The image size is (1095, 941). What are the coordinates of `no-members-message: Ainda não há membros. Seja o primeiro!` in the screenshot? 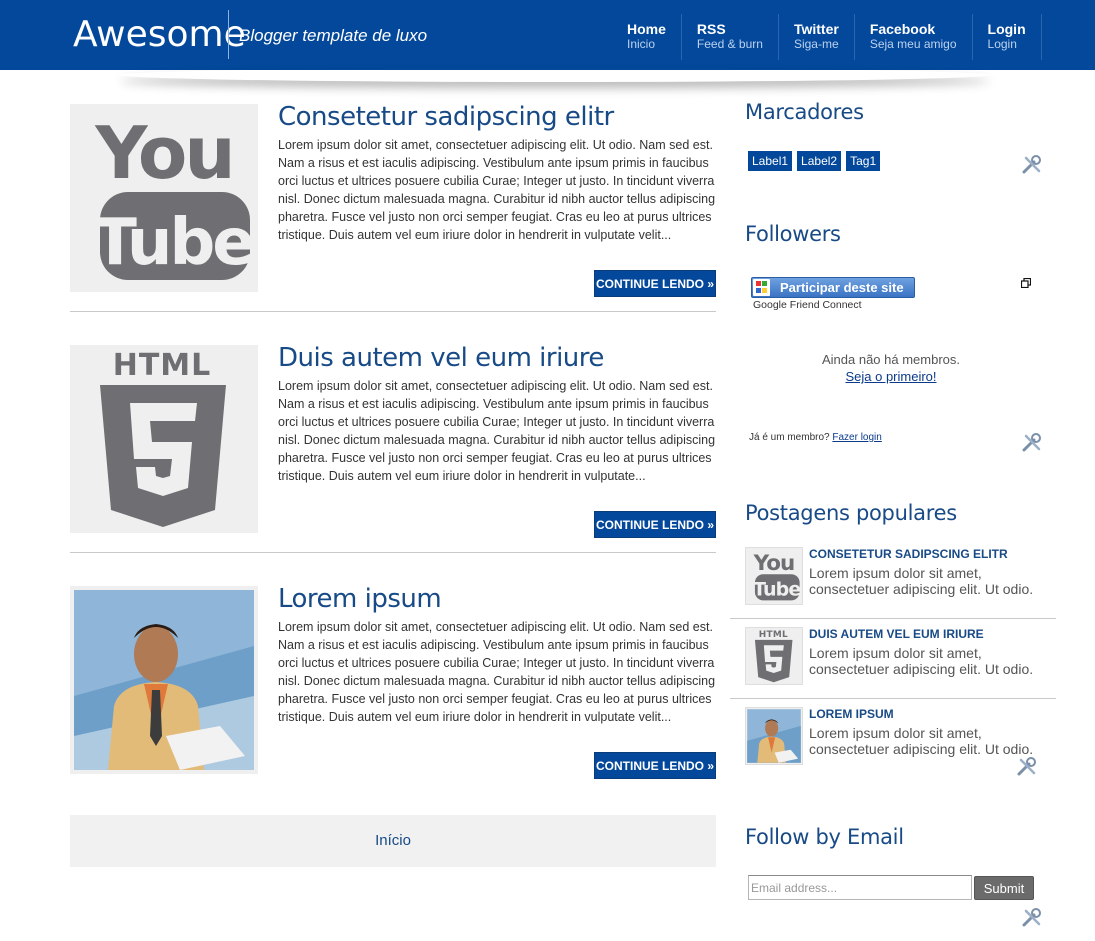 It's located at (891, 368).